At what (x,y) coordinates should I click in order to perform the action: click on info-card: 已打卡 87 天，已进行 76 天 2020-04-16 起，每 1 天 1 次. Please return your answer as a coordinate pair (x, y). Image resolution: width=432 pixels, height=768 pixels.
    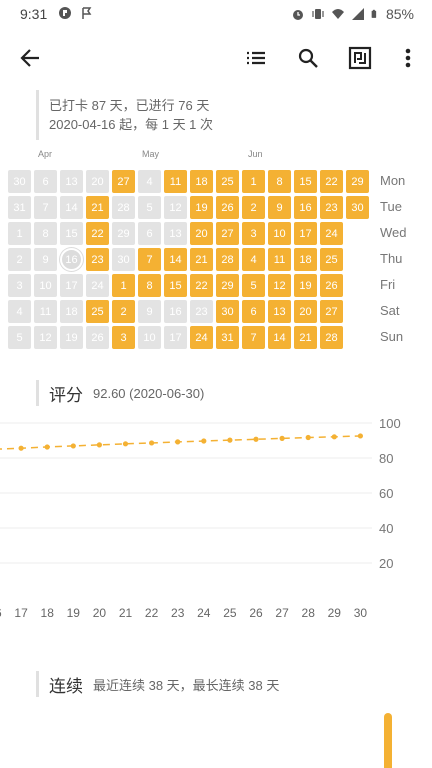
    Looking at the image, I should click on (186, 115).